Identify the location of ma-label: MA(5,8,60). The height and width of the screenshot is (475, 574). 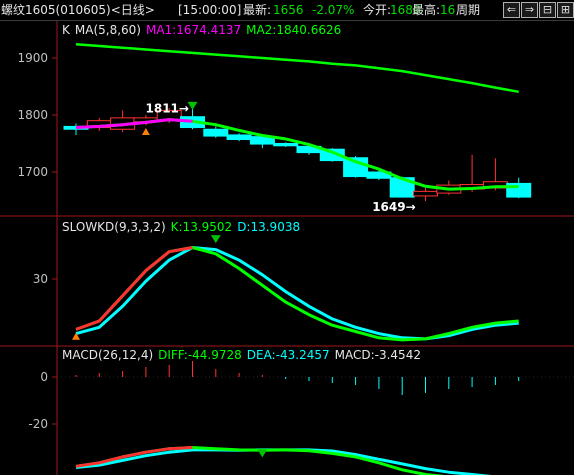
(107, 30).